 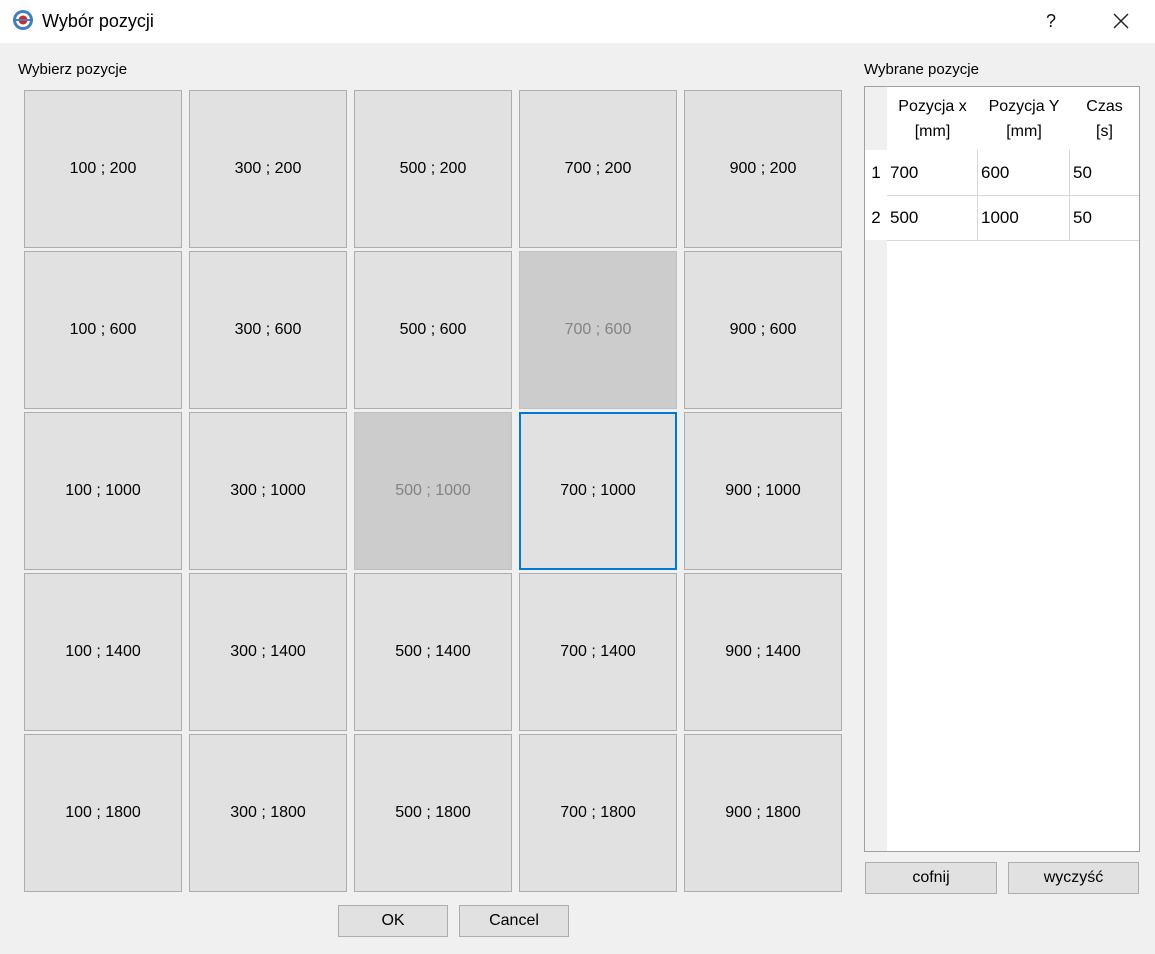 I want to click on cell-position-x: 700, so click(x=932, y=172).